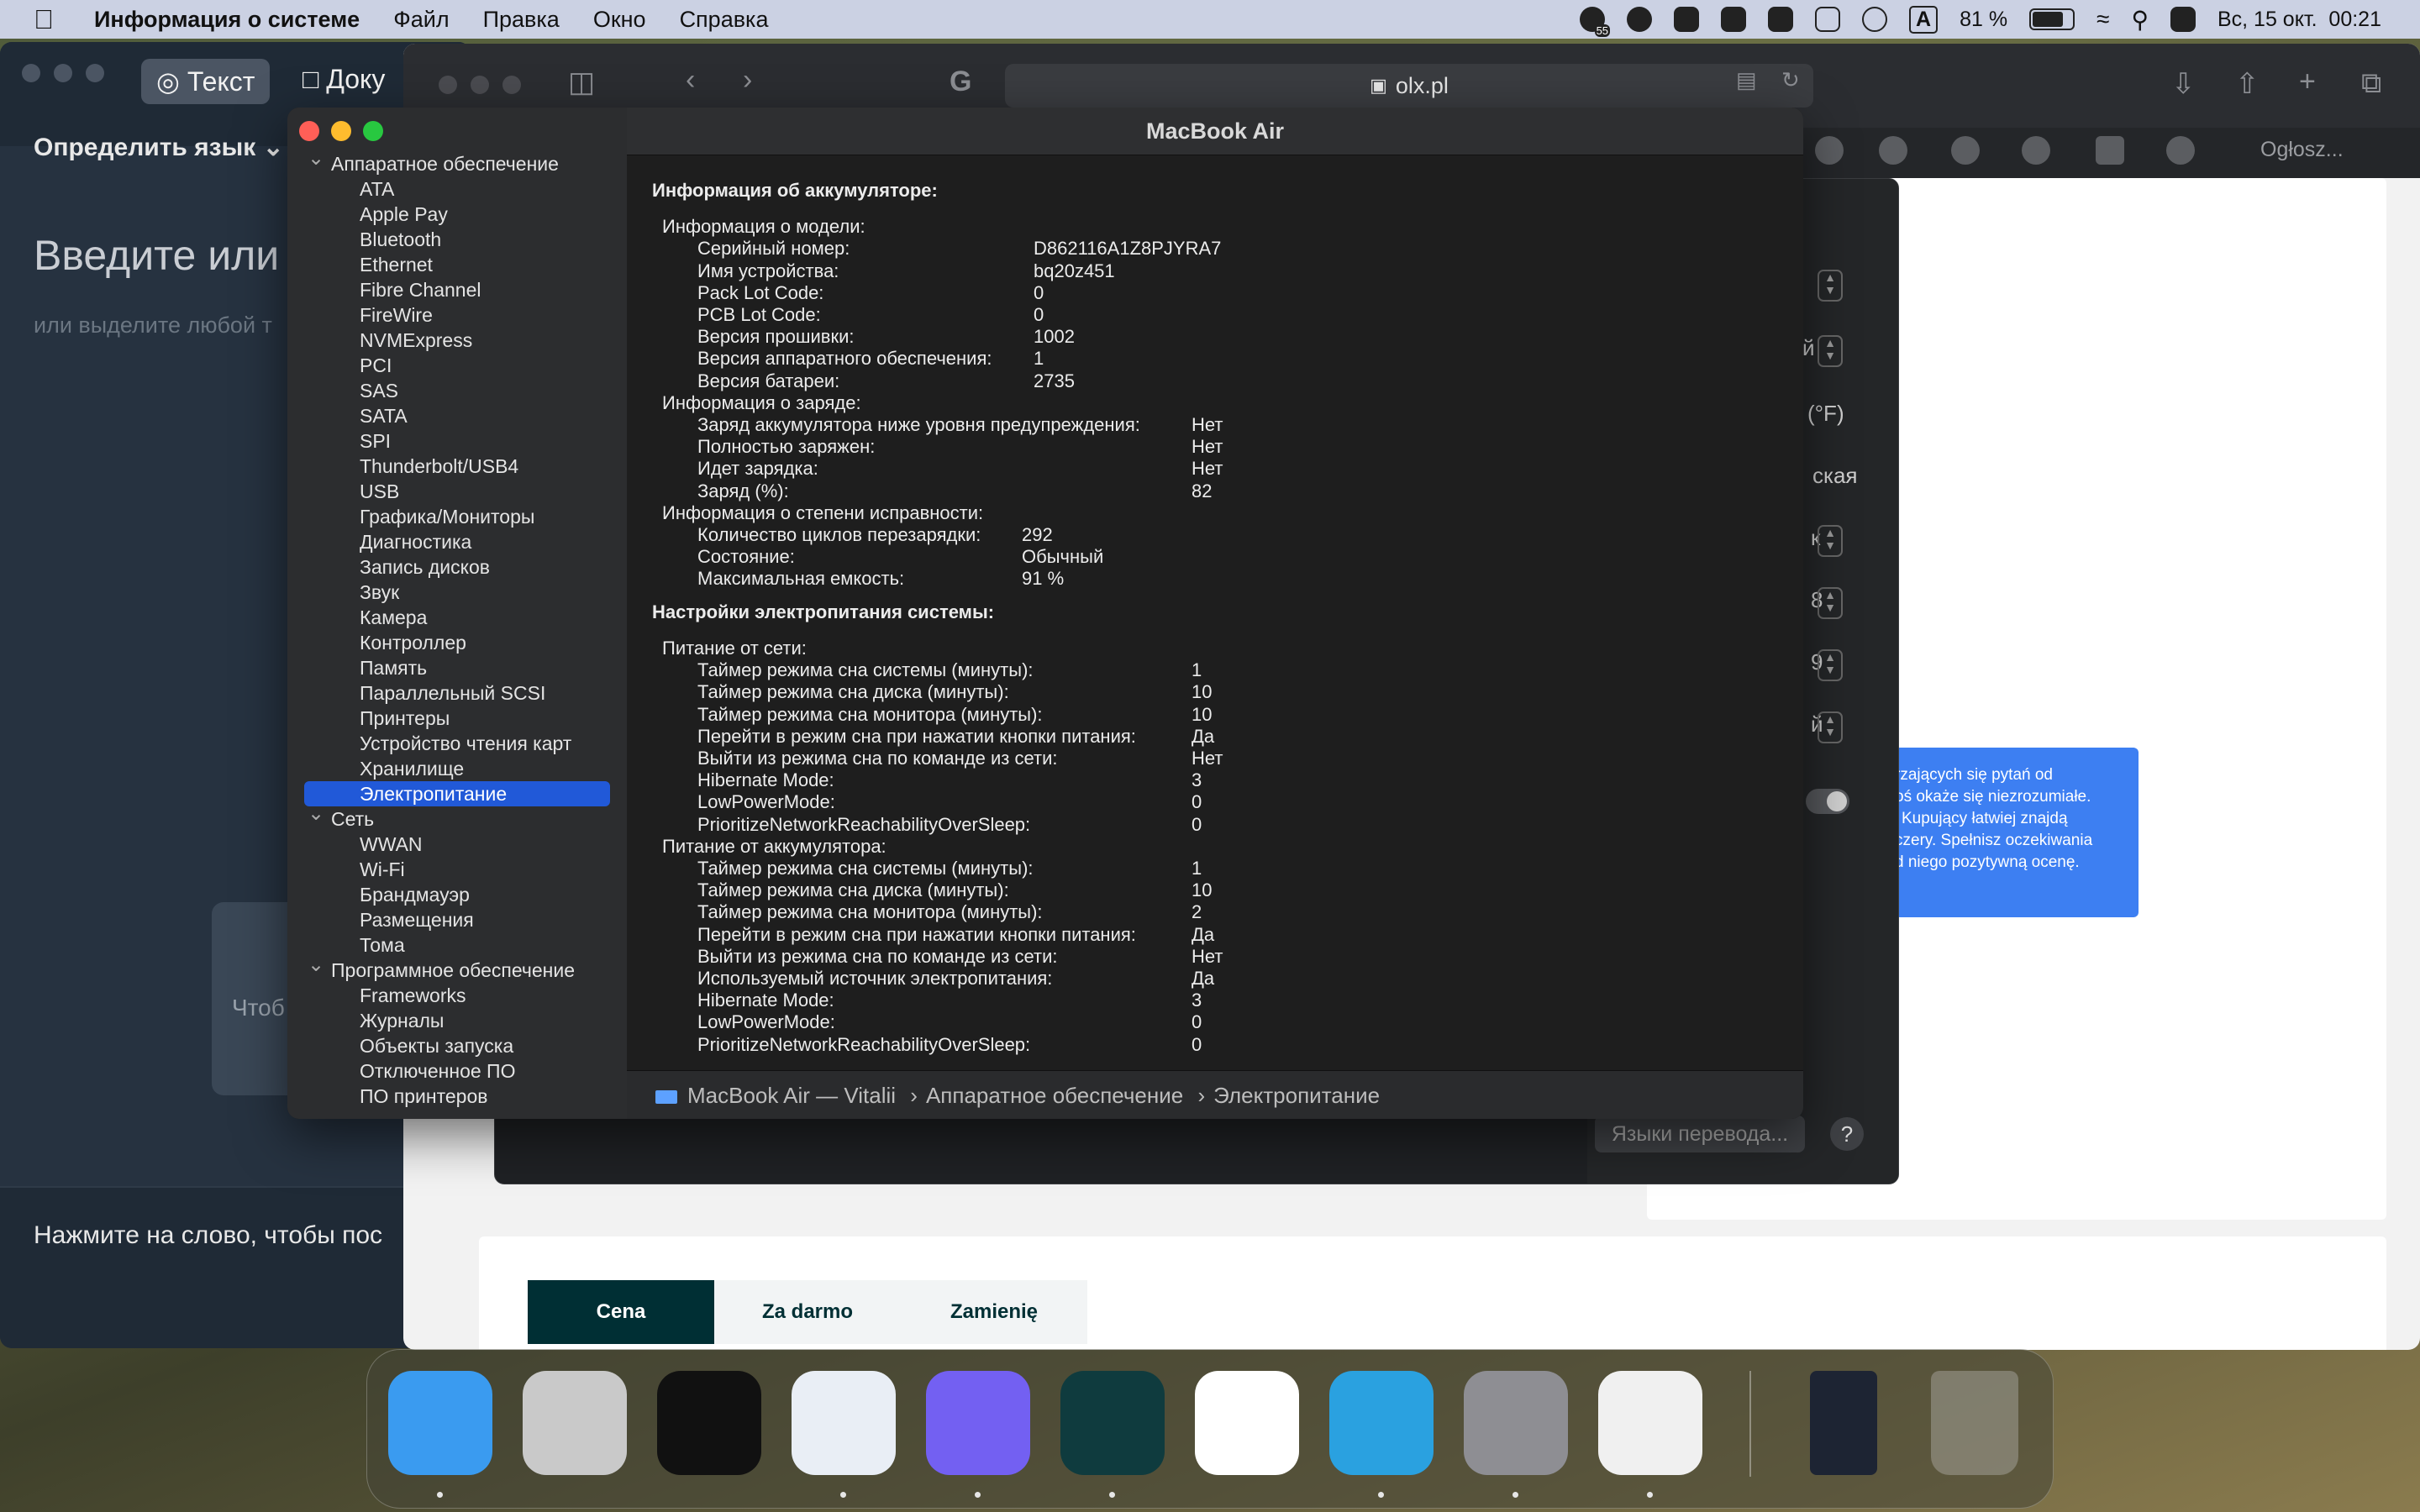  I want to click on sidebar-item: ATA, so click(457, 189).